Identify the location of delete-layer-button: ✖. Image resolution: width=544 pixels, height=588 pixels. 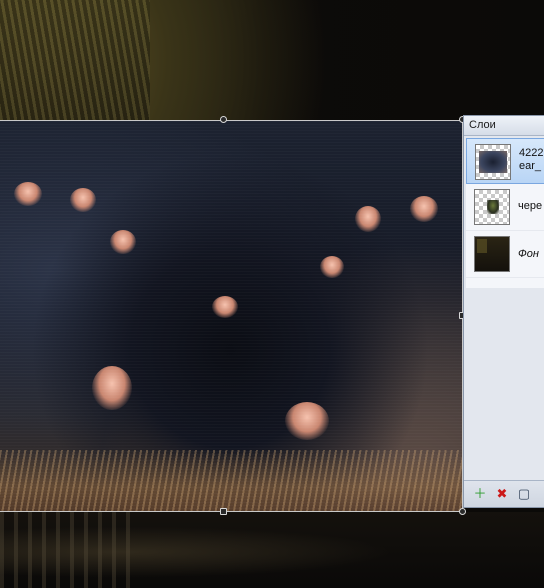
(502, 494).